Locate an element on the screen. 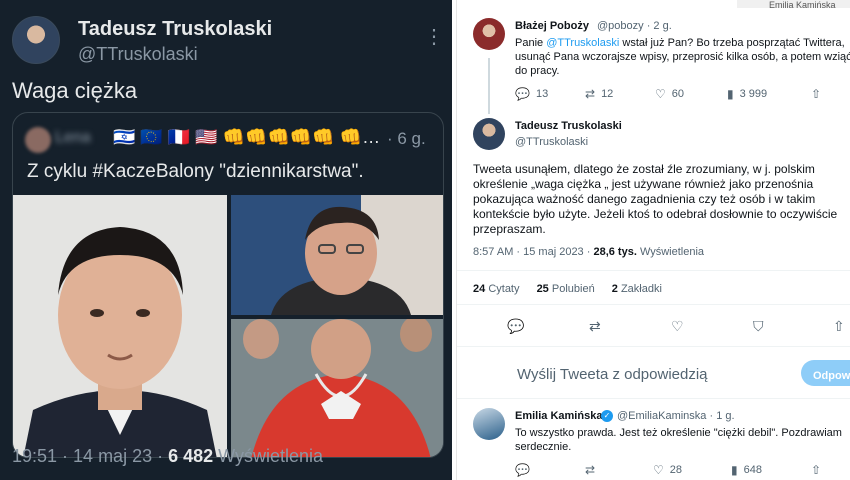 This screenshot has height=480, width=850. main-like-button: ♡ is located at coordinates (677, 326).